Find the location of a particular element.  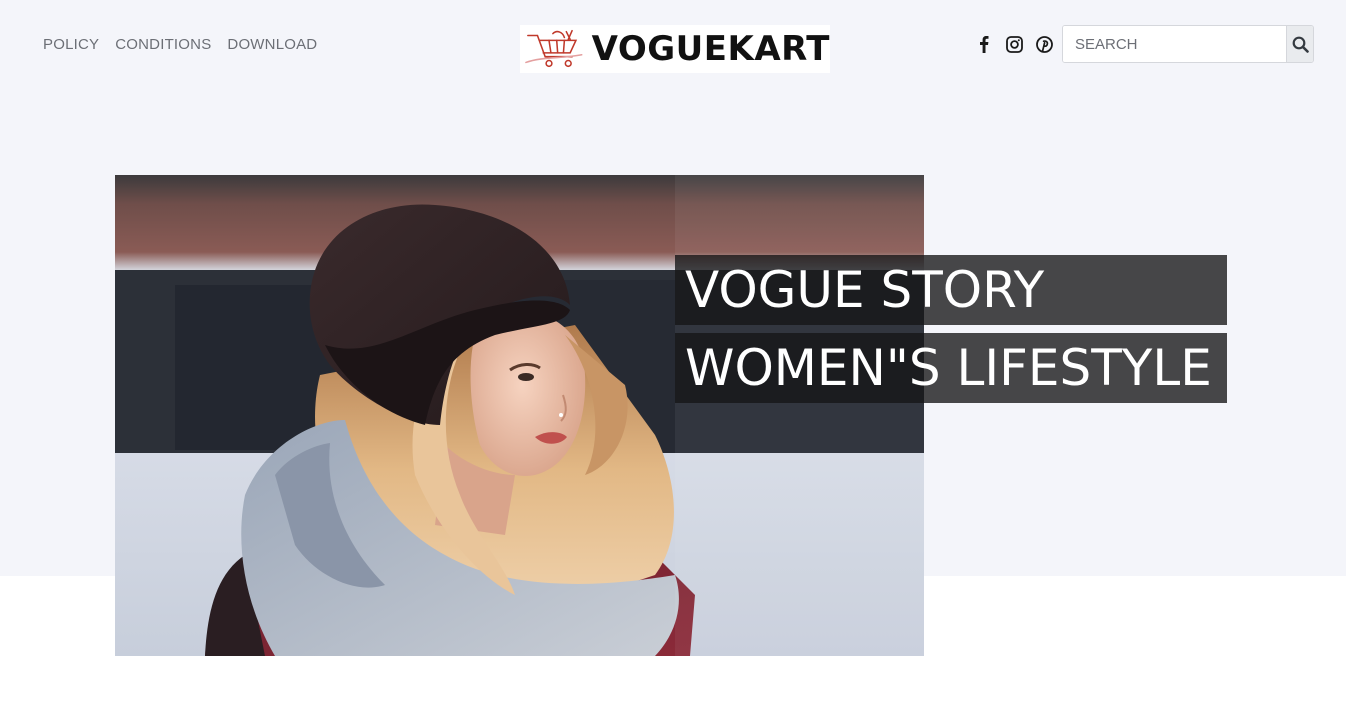

logo-text: VOGUEKART is located at coordinates (710, 49).